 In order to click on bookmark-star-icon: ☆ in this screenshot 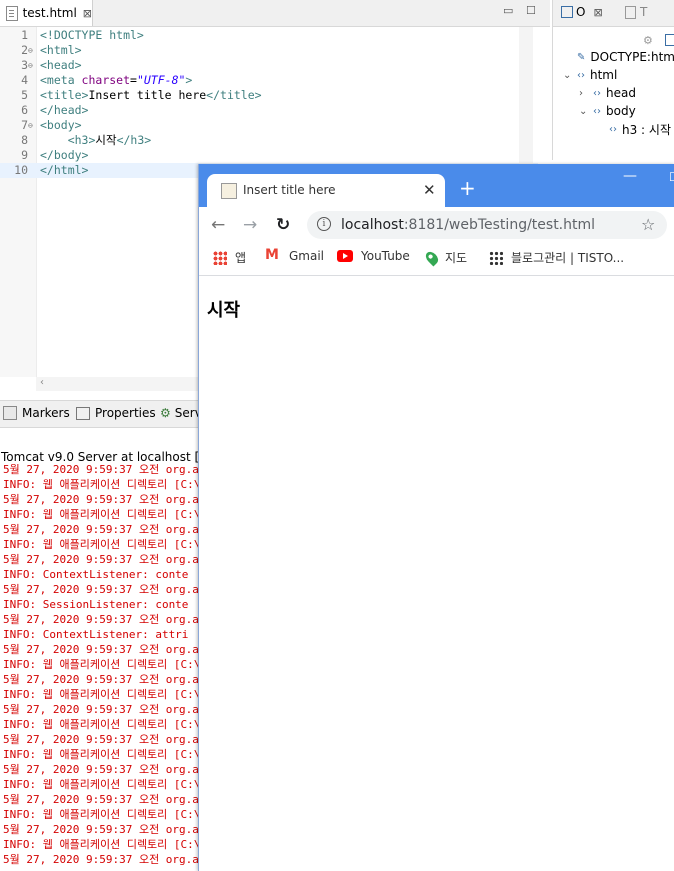, I will do `click(648, 224)`.